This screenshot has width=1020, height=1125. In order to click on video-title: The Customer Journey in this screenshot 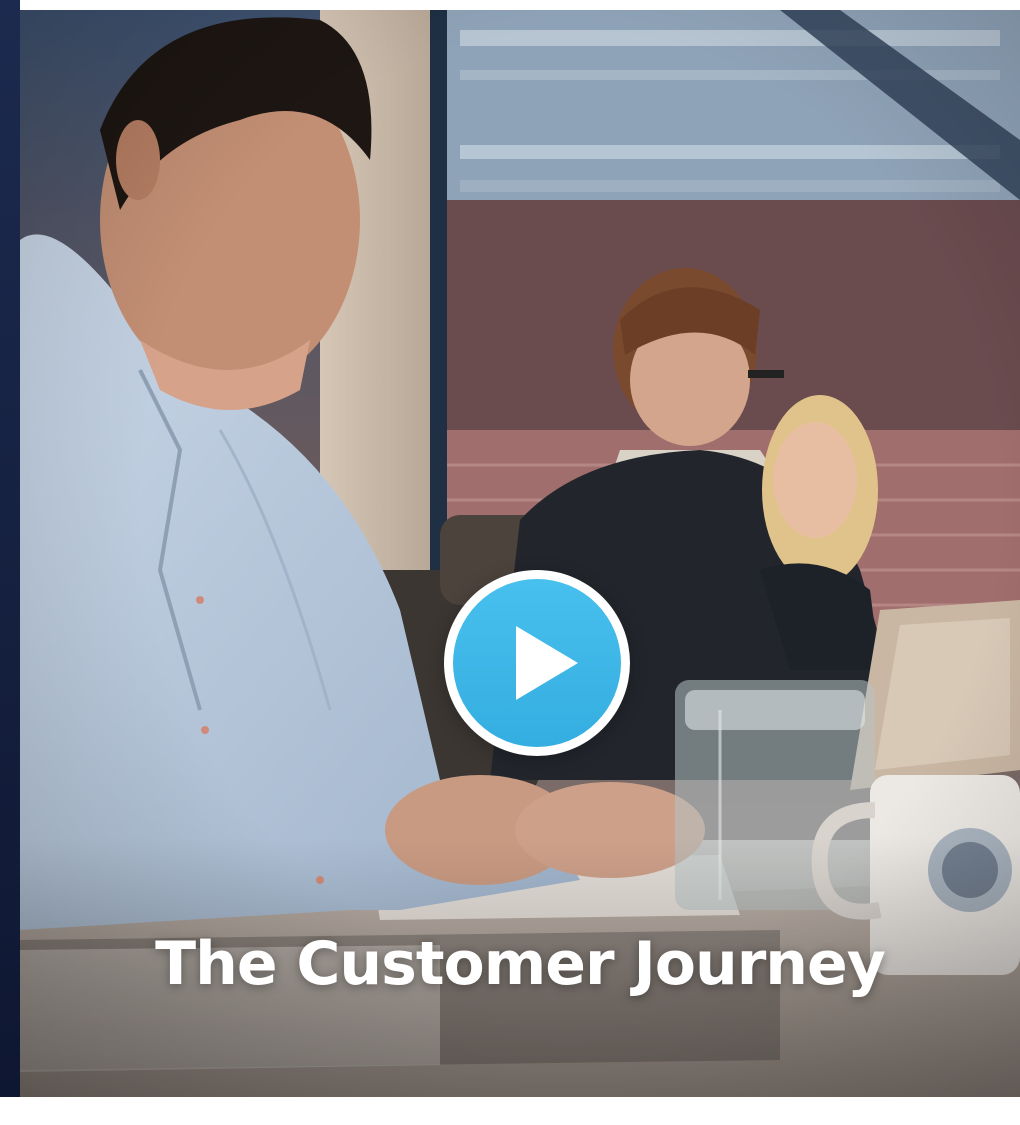, I will do `click(520, 964)`.